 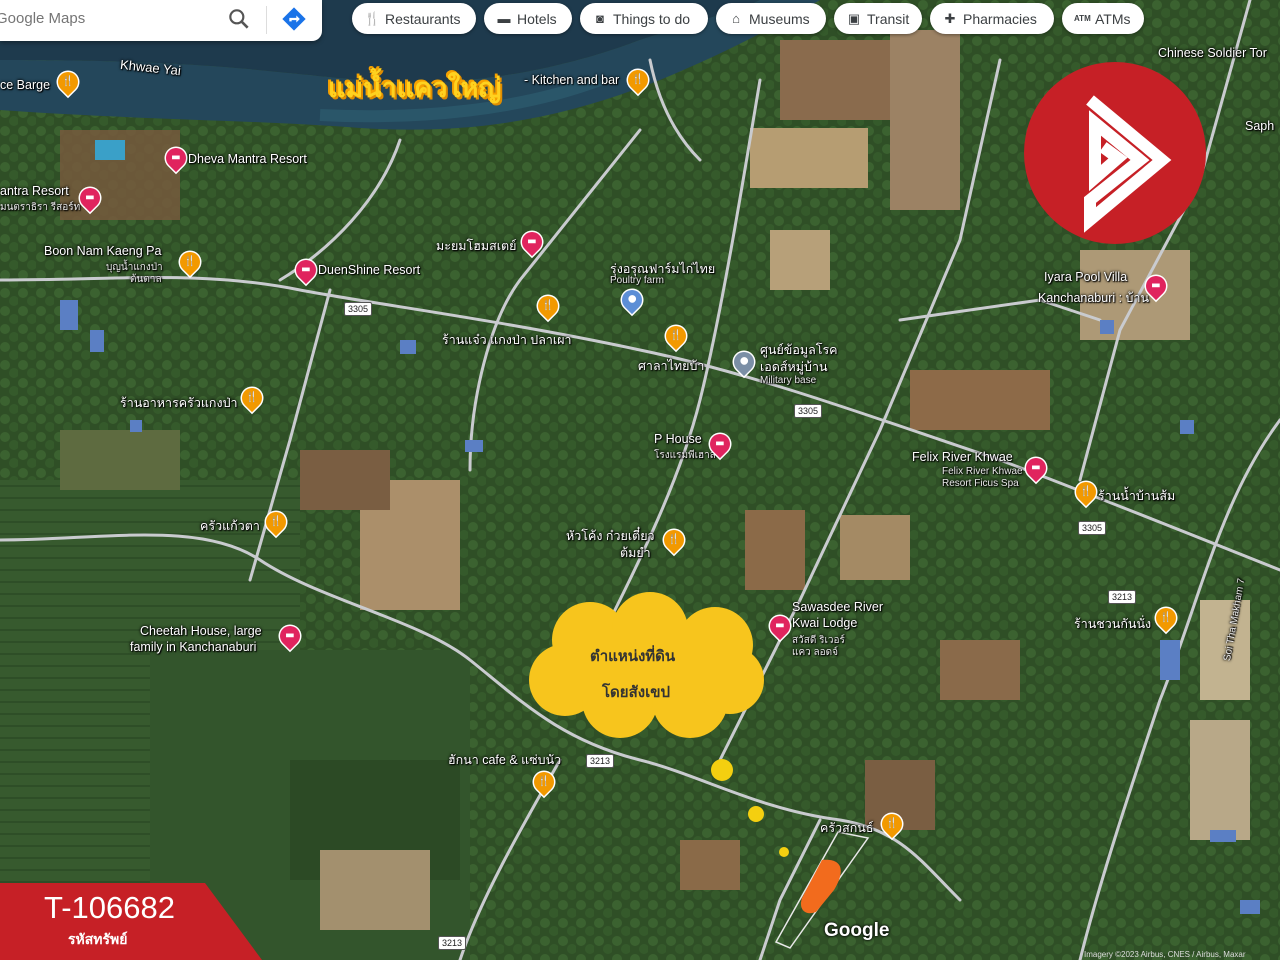 What do you see at coordinates (637, 280) in the screenshot?
I see `place-label-poultry-sub: Poultry farm` at bounding box center [637, 280].